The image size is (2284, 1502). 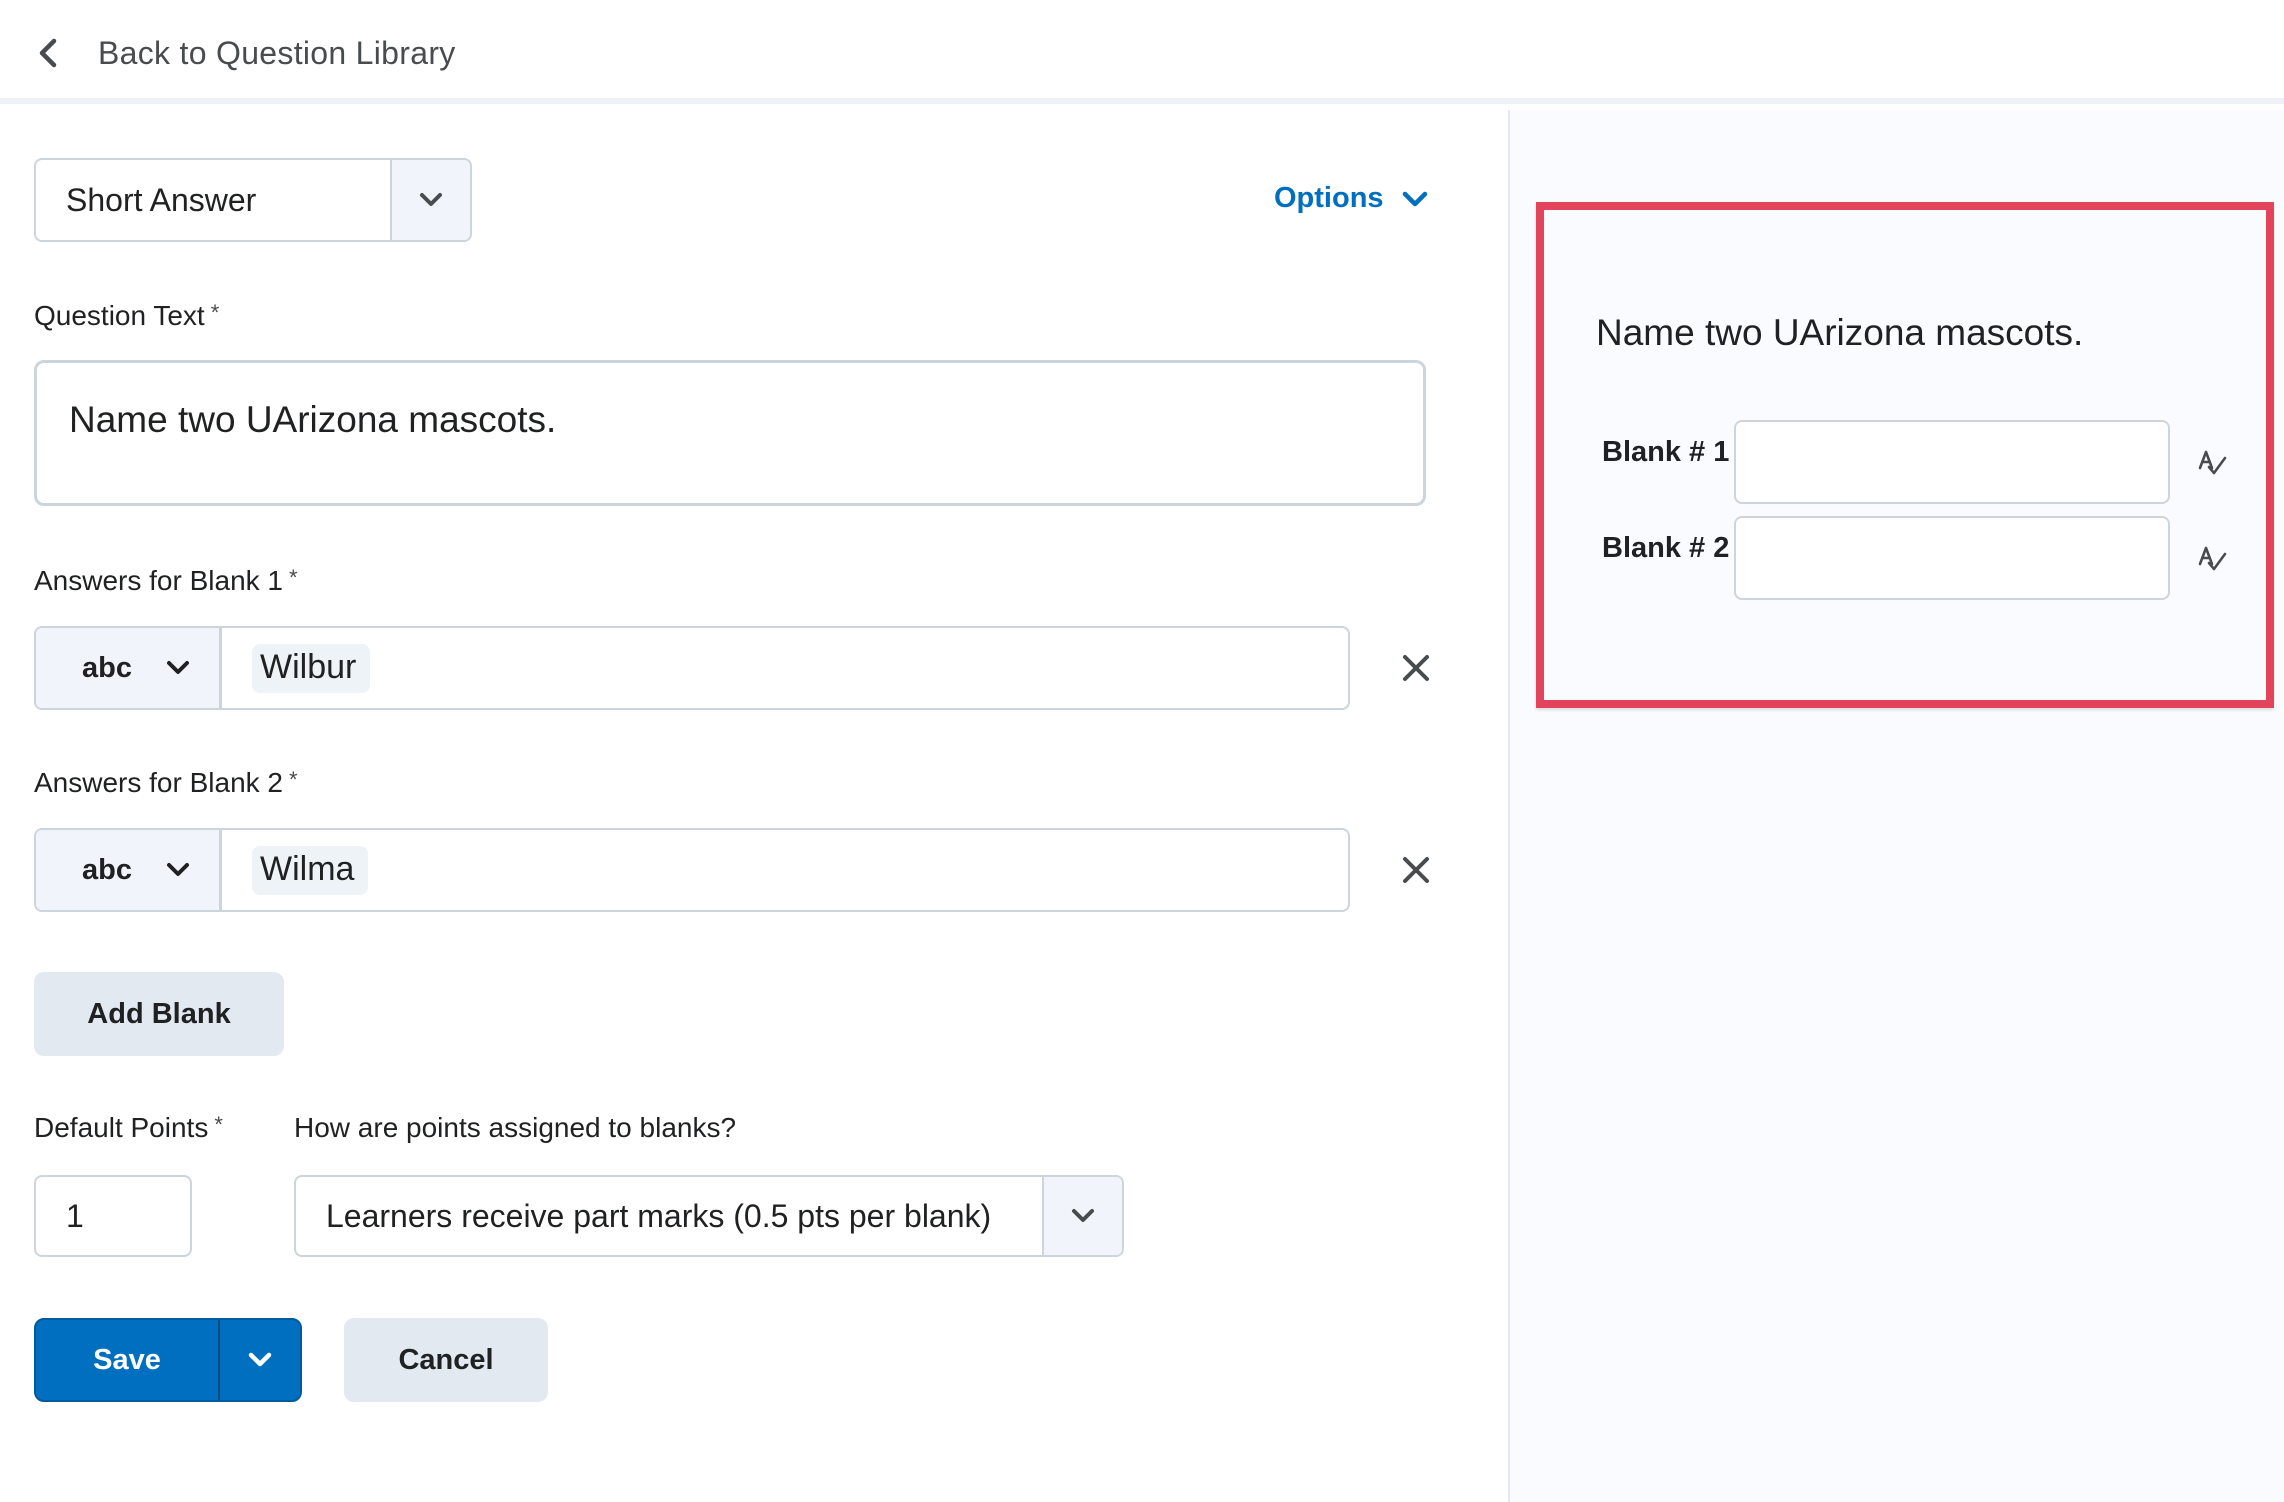 What do you see at coordinates (166, 580) in the screenshot?
I see `blank-1-answers-label: Answers for Blank 1 *` at bounding box center [166, 580].